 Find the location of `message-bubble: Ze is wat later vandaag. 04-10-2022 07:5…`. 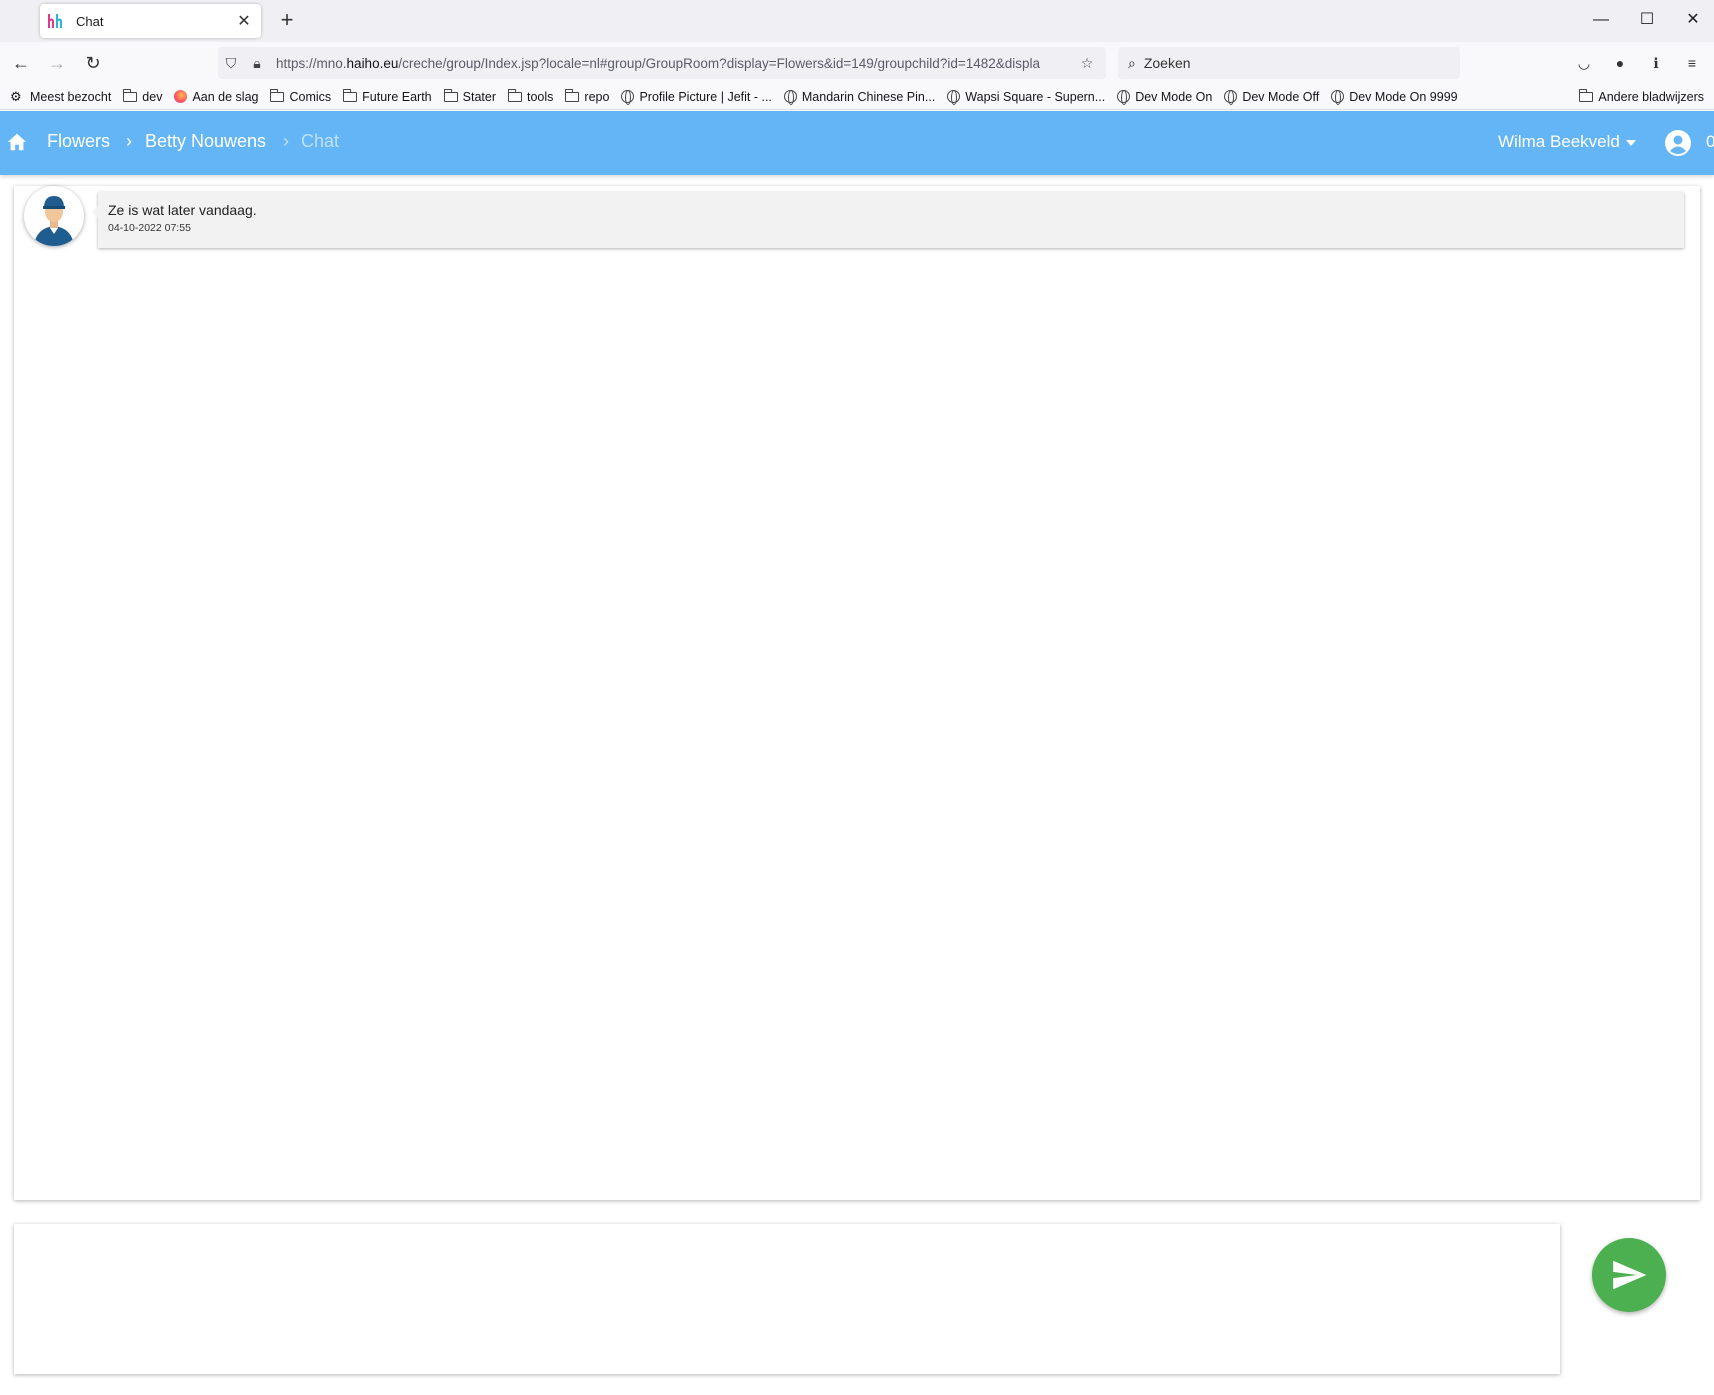

message-bubble: Ze is wat later vandaag. 04-10-2022 07:5… is located at coordinates (888, 220).